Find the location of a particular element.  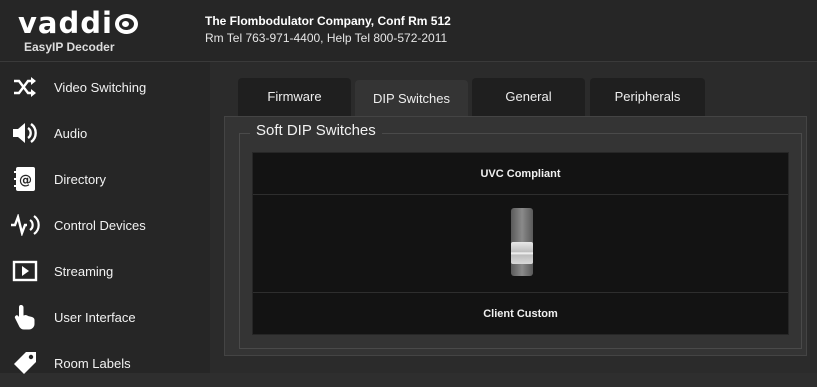

speaker-icon is located at coordinates (25, 133).